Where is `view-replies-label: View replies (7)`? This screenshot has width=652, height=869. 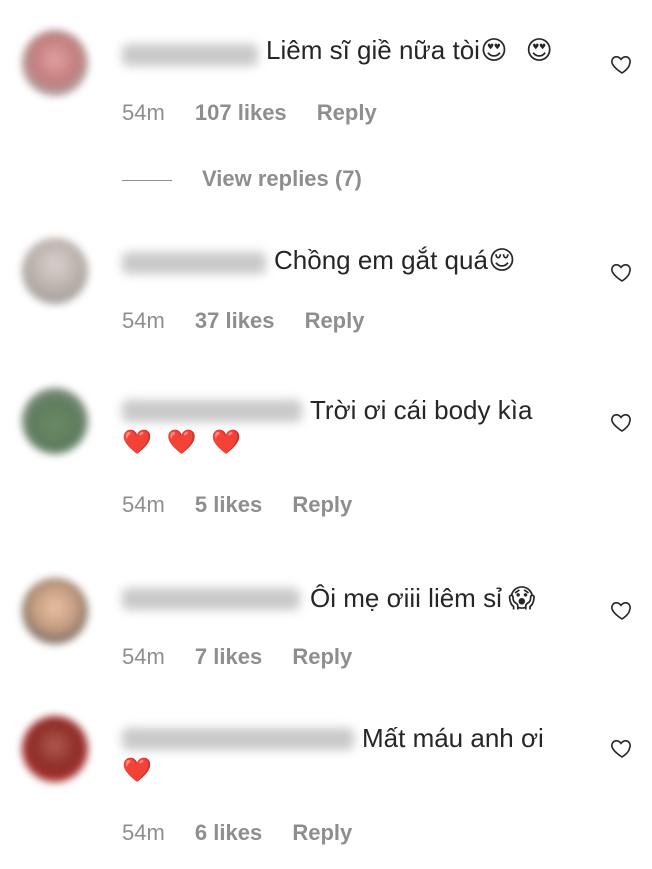 view-replies-label: View replies (7) is located at coordinates (282, 178).